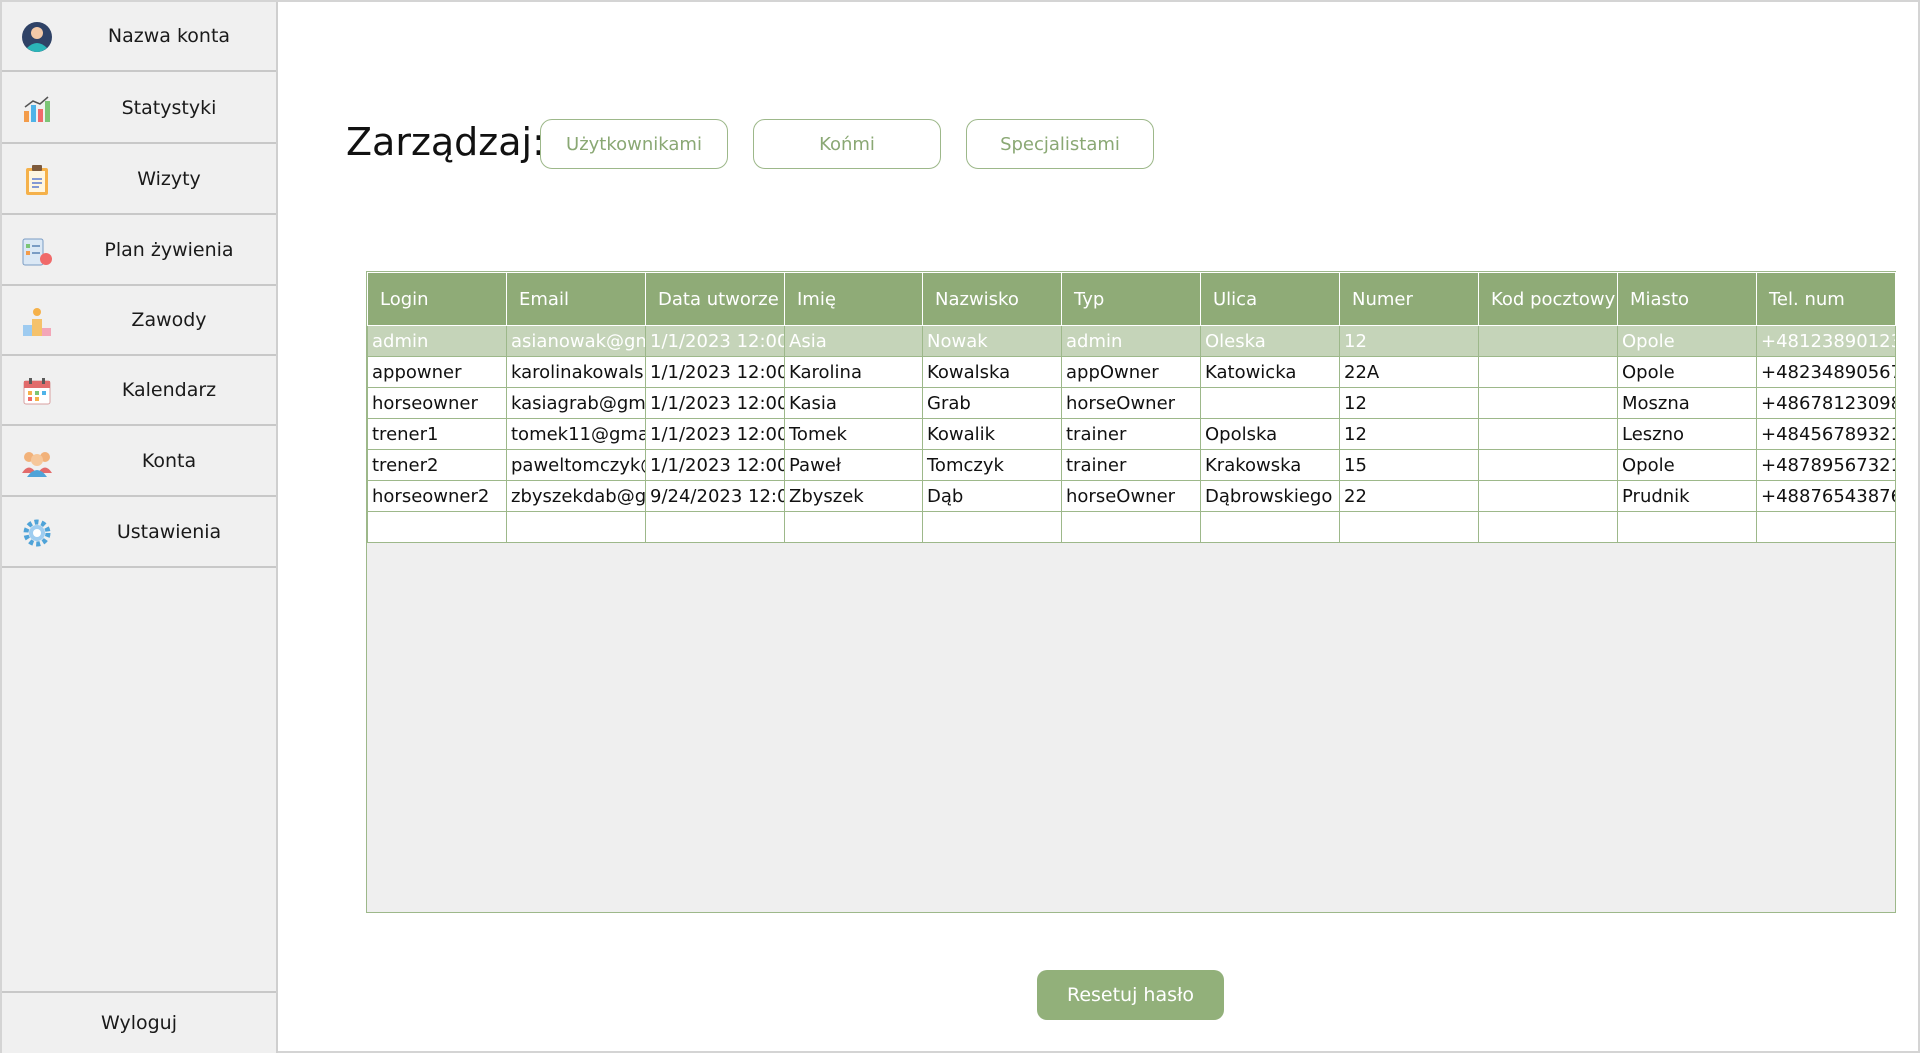  What do you see at coordinates (1270, 465) in the screenshot?
I see `table-cell: Krakowska` at bounding box center [1270, 465].